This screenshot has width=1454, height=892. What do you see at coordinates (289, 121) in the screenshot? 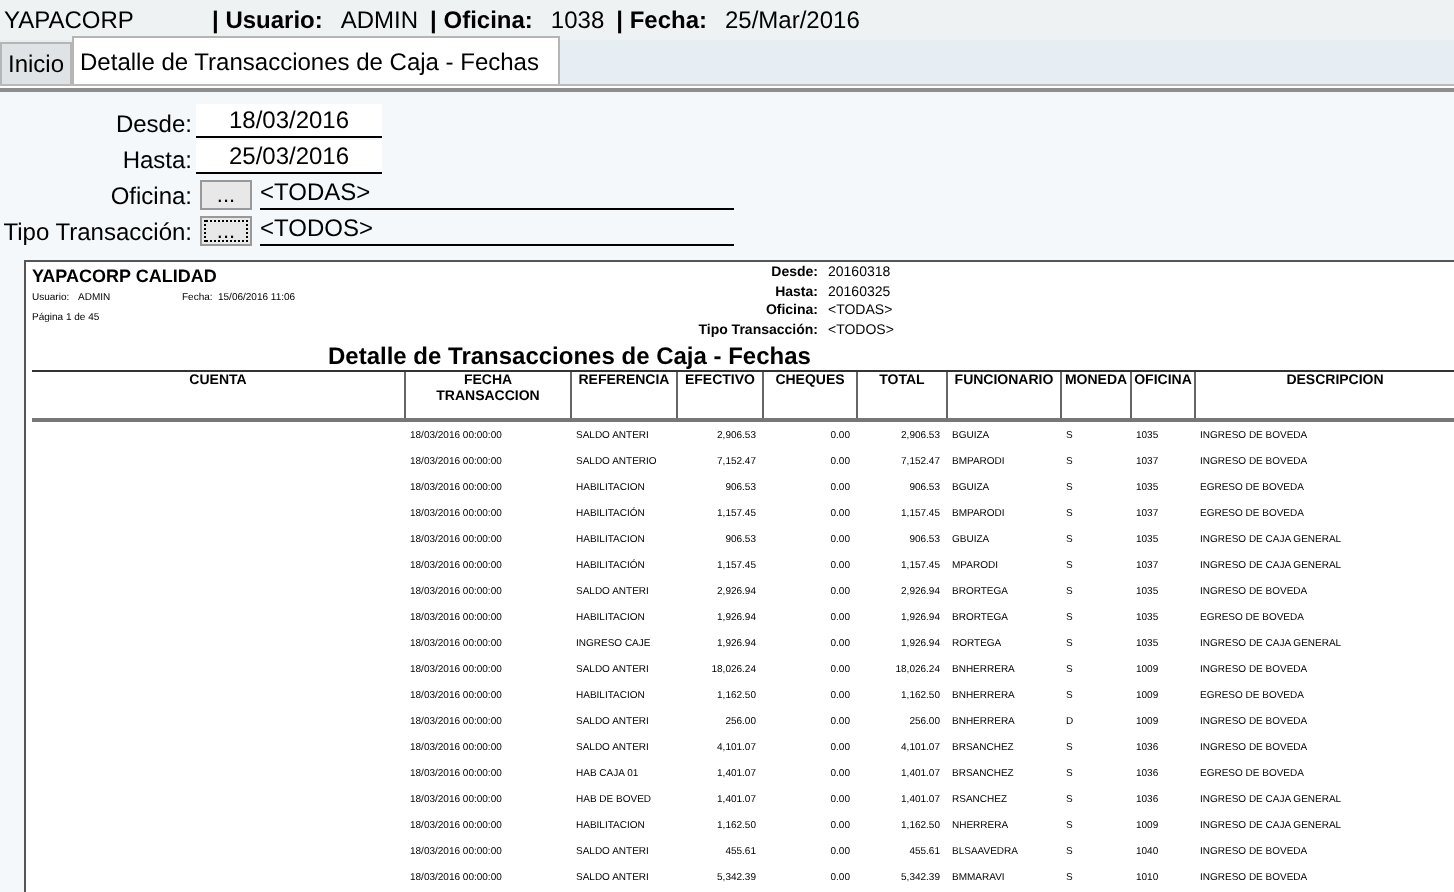
I see `date-field: 18/03/2016` at bounding box center [289, 121].